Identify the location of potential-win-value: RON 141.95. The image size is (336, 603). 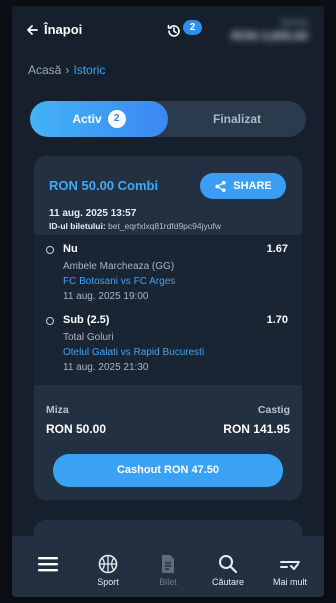
(256, 429).